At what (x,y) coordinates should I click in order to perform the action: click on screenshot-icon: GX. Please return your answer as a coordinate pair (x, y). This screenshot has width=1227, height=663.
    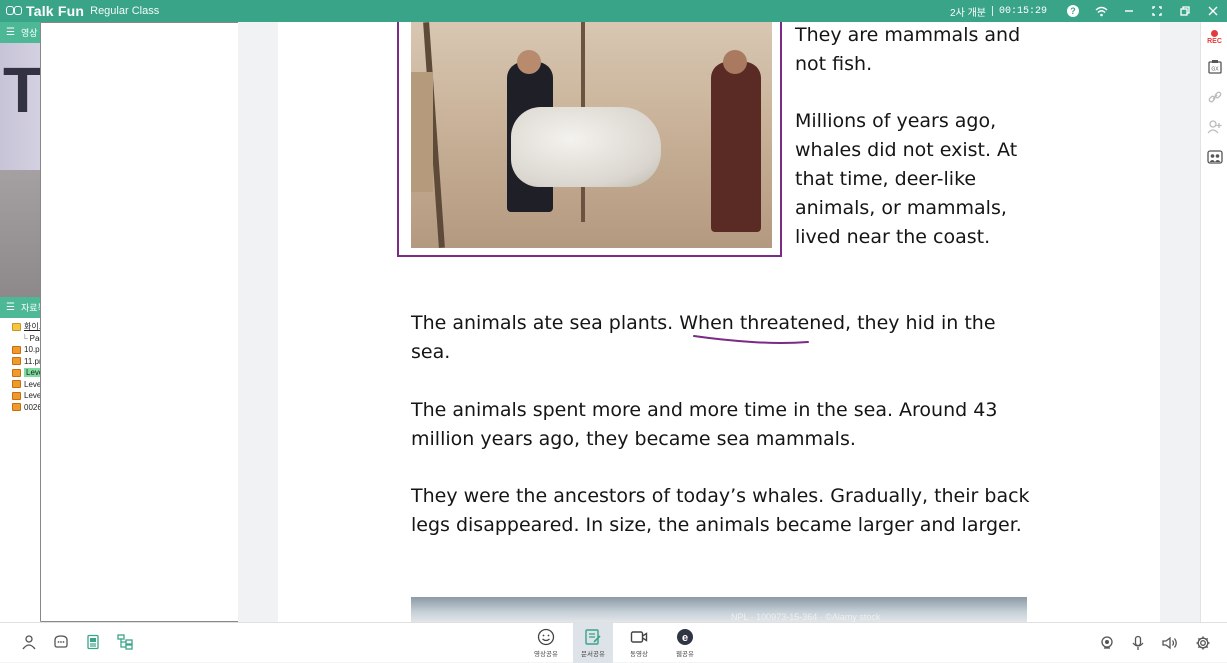
    Looking at the image, I should click on (1214, 67).